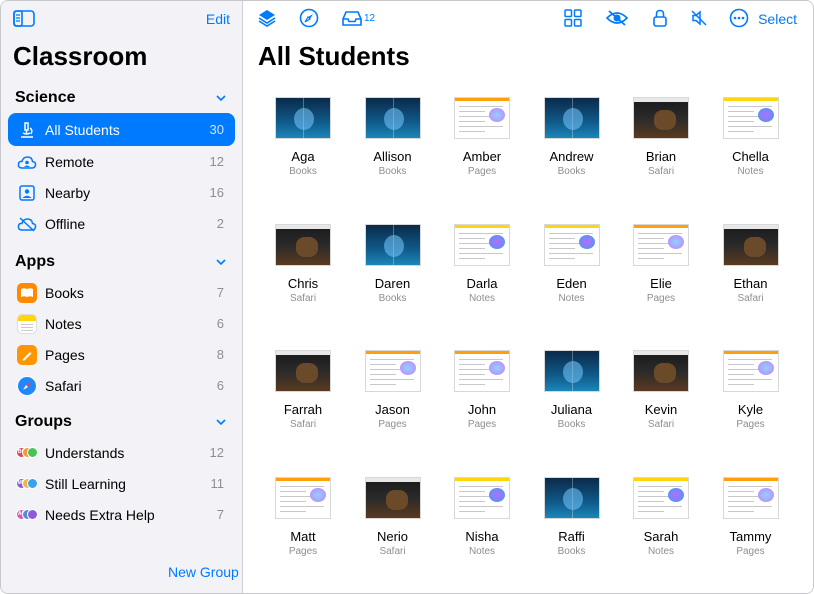  What do you see at coordinates (220, 385) in the screenshot?
I see `sidebar-item-count: 6` at bounding box center [220, 385].